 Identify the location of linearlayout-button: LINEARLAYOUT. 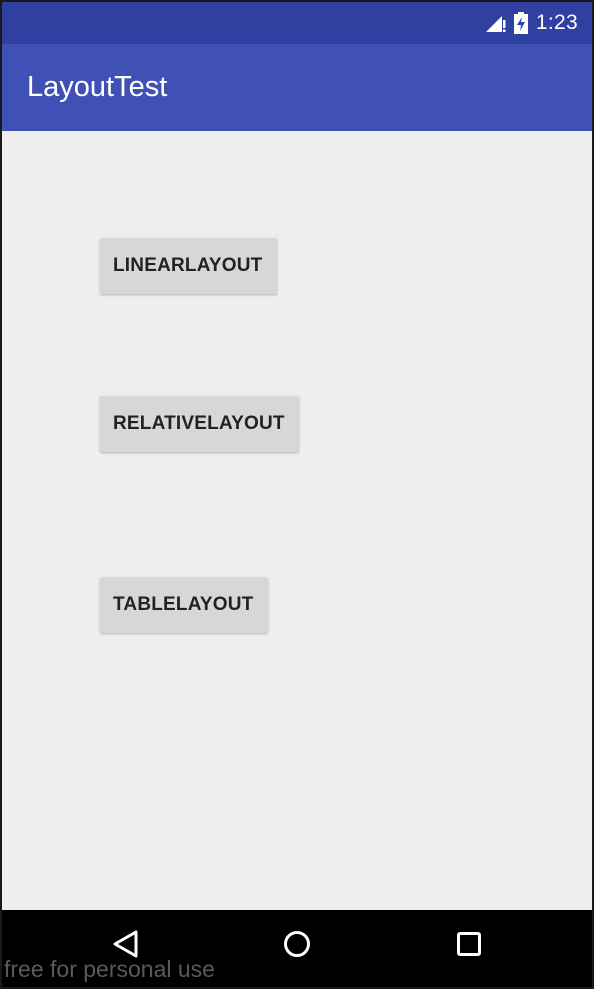
(188, 266).